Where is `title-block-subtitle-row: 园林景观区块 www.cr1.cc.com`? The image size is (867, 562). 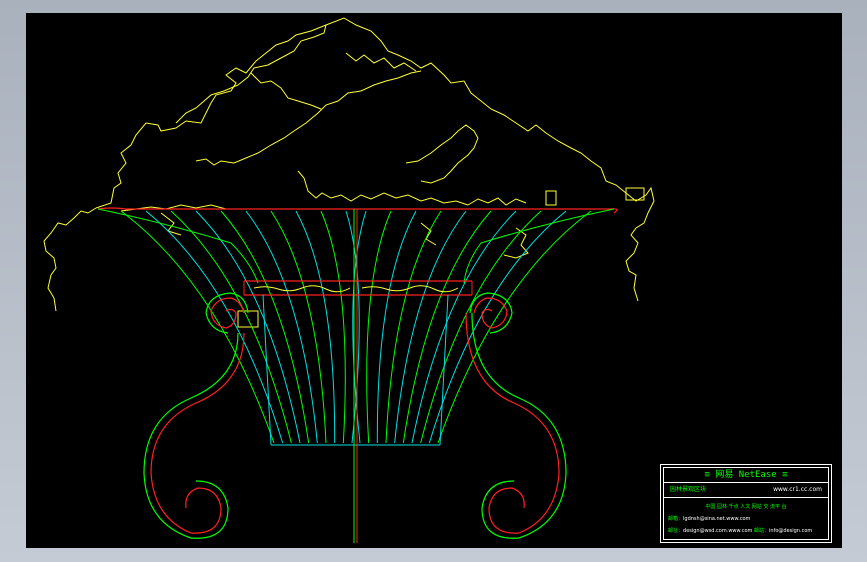
title-block-subtitle-row: 园林景观区块 www.cr1.cc.com is located at coordinates (746, 490).